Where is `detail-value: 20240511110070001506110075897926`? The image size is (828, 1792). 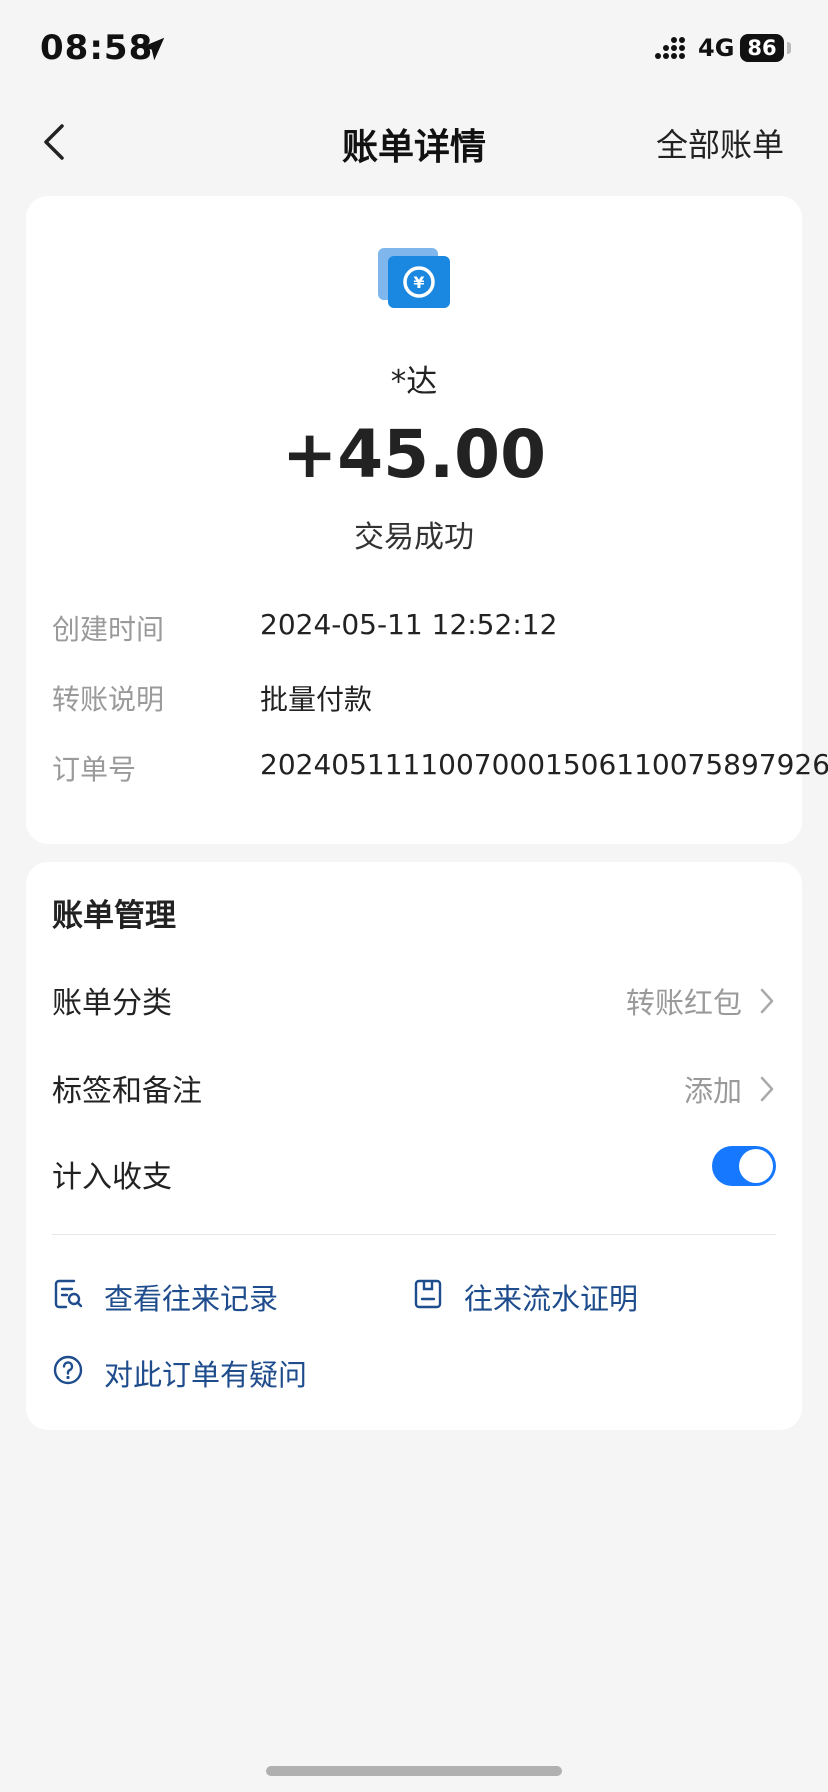
detail-value: 20240511110070001506110075897926 is located at coordinates (544, 764).